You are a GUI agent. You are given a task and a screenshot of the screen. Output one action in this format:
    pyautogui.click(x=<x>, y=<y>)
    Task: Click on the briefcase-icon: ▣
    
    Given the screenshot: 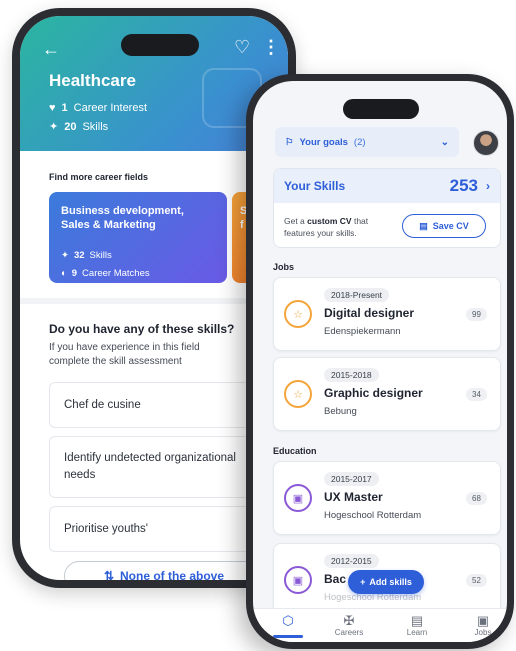 What is the action you would take?
    pyautogui.click(x=483, y=620)
    